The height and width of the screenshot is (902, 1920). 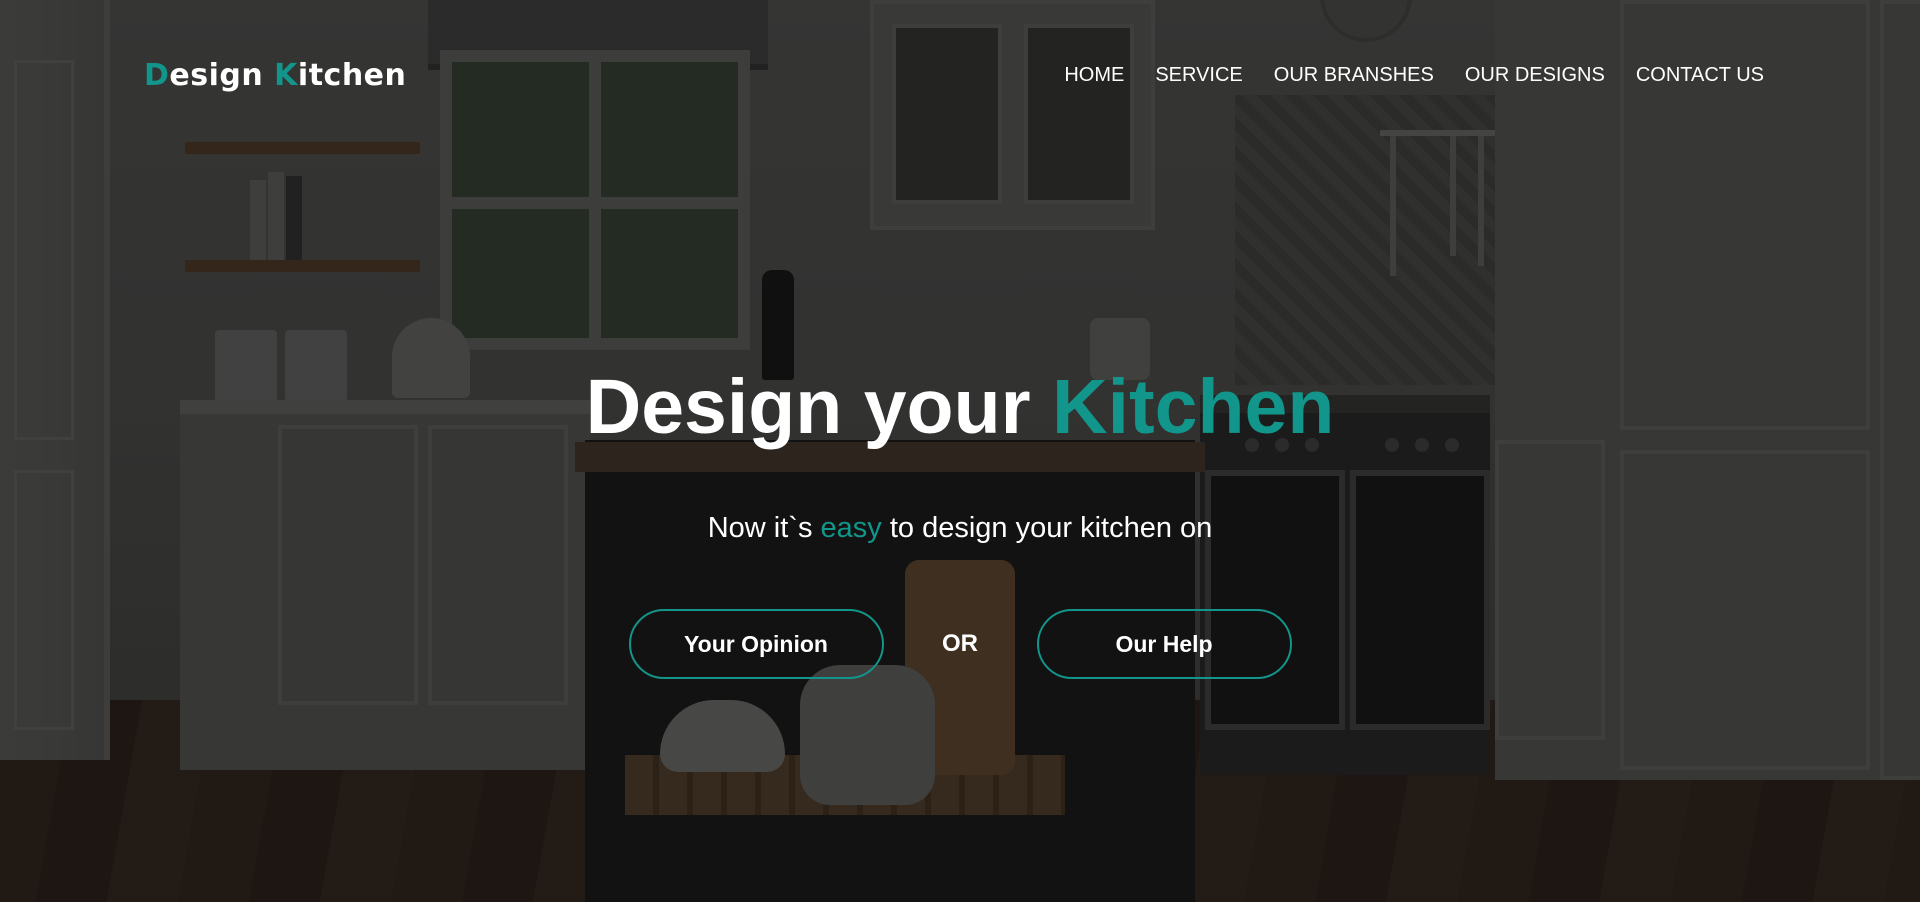 What do you see at coordinates (1535, 75) in the screenshot?
I see `nav-our-designs: OUR DESIGNS` at bounding box center [1535, 75].